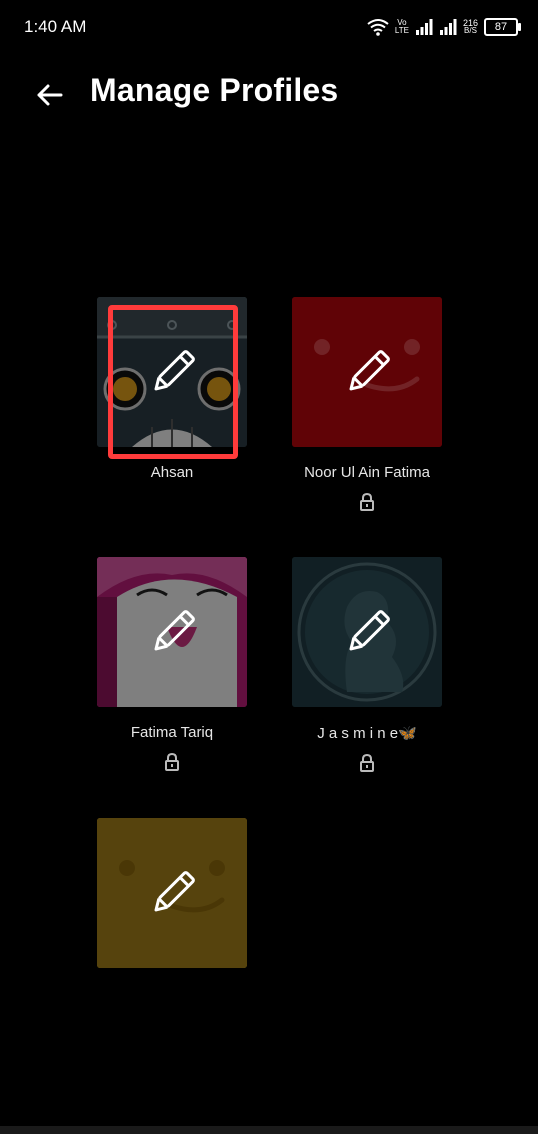 The width and height of the screenshot is (538, 1134). What do you see at coordinates (367, 472) in the screenshot?
I see `profile-name: Noor Ul Ain Fatima` at bounding box center [367, 472].